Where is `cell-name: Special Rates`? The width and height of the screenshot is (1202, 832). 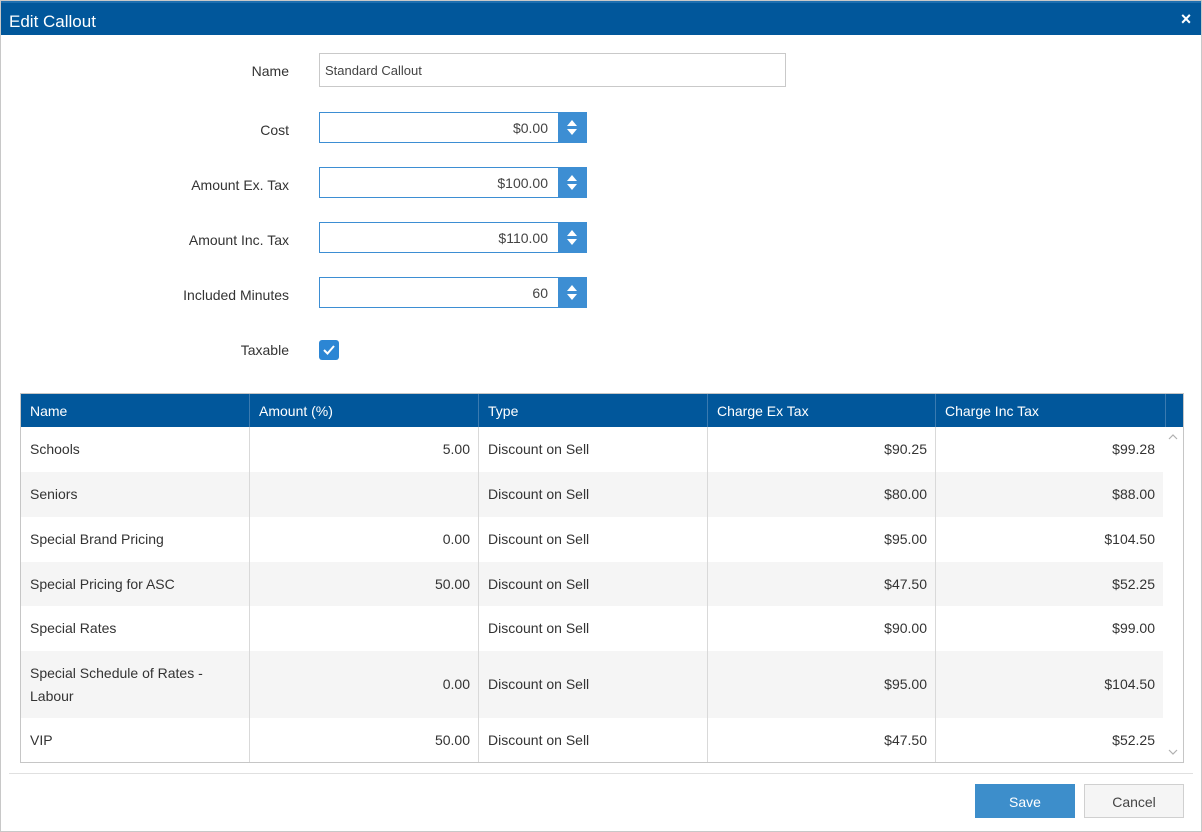
cell-name: Special Rates is located at coordinates (135, 628).